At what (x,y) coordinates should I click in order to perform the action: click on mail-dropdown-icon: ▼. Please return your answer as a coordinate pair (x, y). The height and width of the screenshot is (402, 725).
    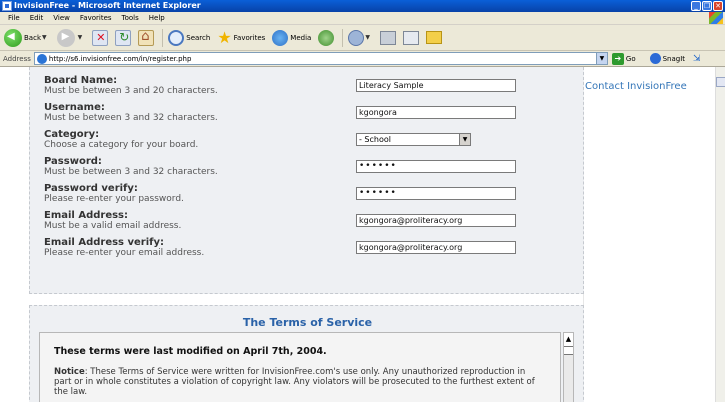
    Looking at the image, I should click on (367, 37).